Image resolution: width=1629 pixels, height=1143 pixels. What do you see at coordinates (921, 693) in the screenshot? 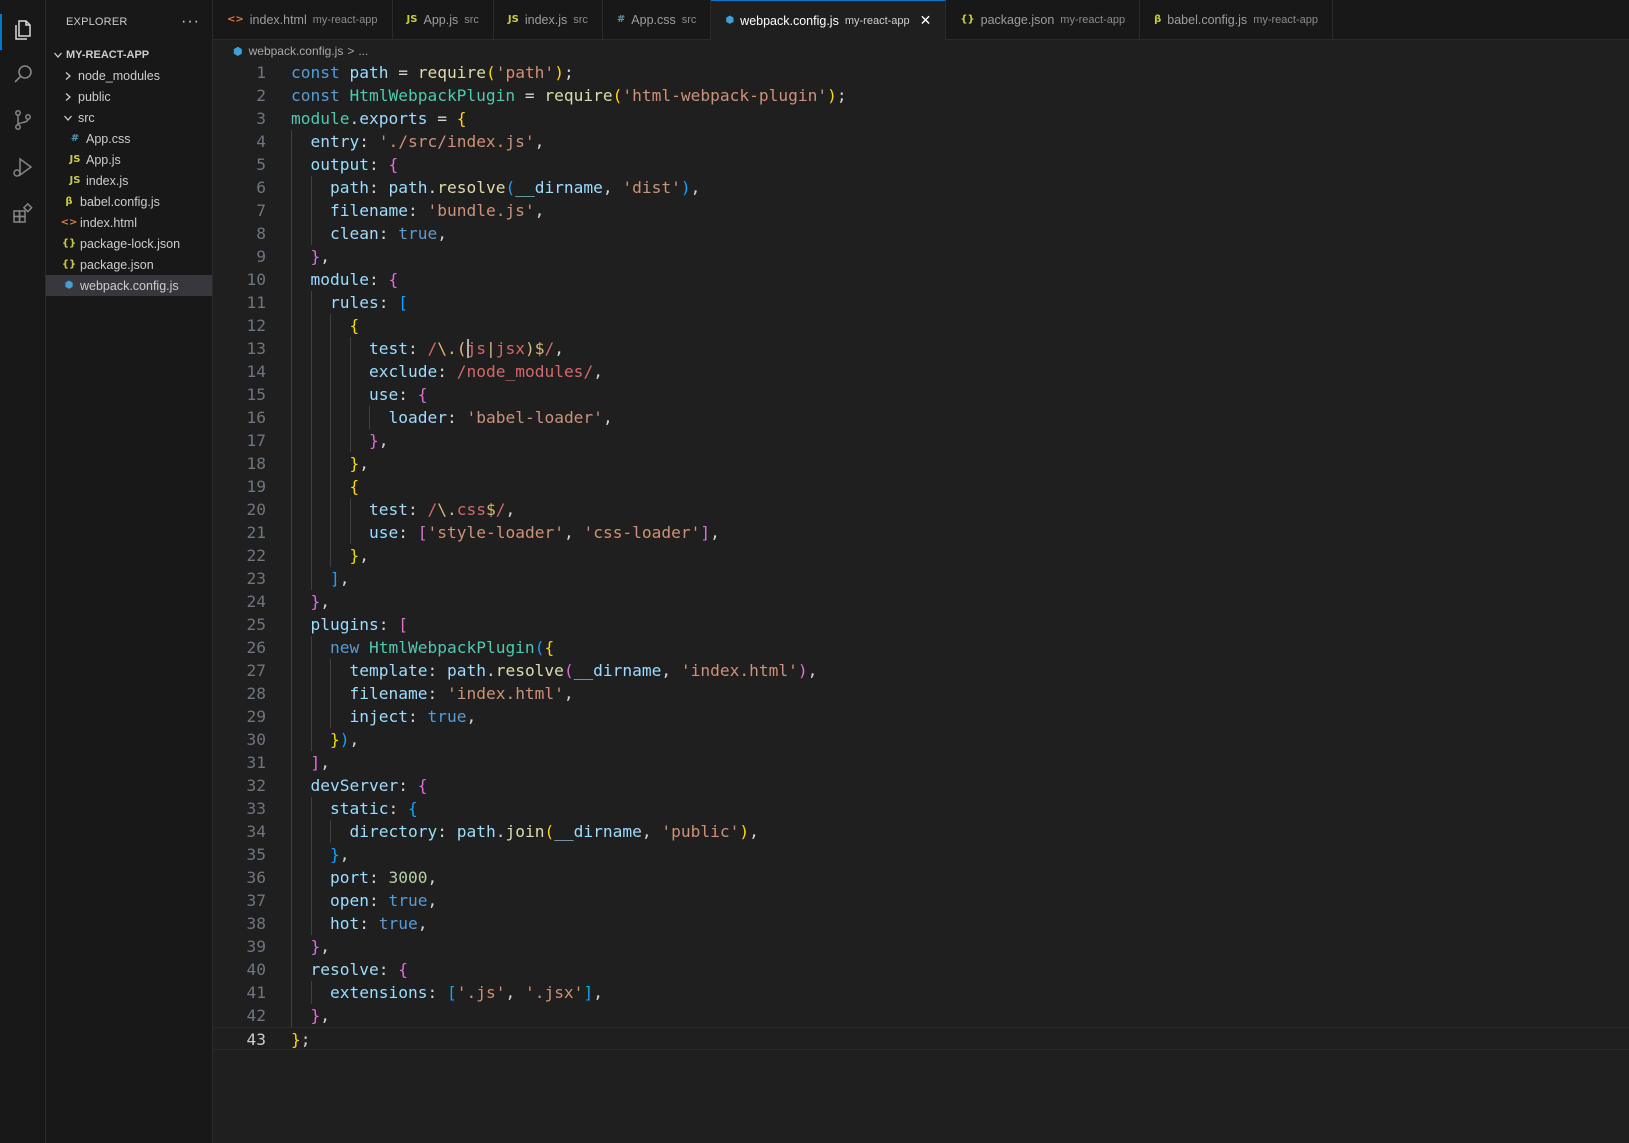
I see `code-line: 28 filename: 'index.html',` at bounding box center [921, 693].